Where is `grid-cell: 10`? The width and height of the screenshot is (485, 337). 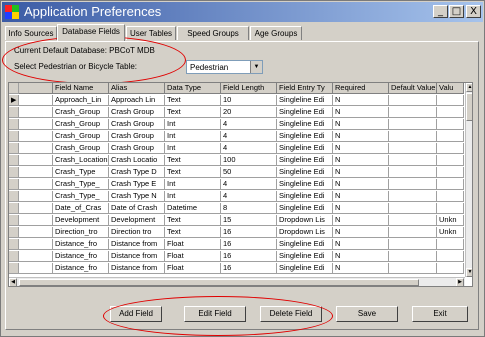
grid-cell: 10 is located at coordinates (249, 100).